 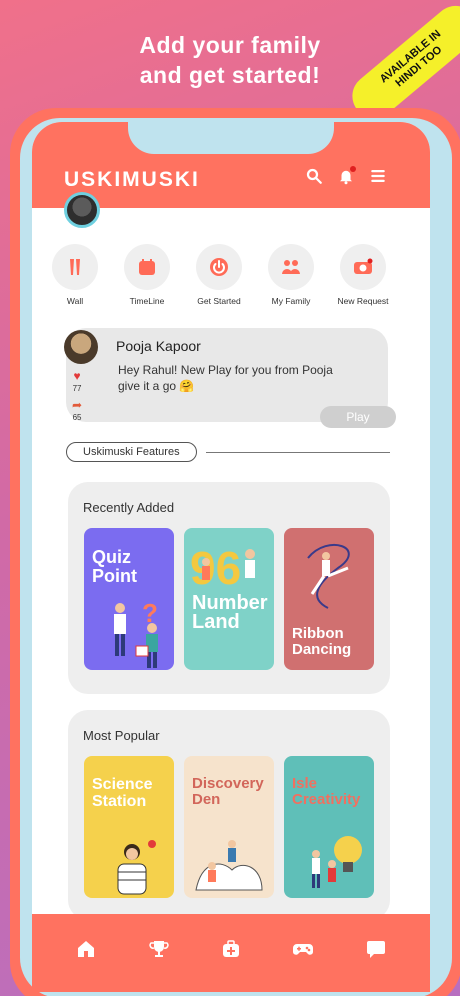 I want to click on phone-notch, so click(x=231, y=138).